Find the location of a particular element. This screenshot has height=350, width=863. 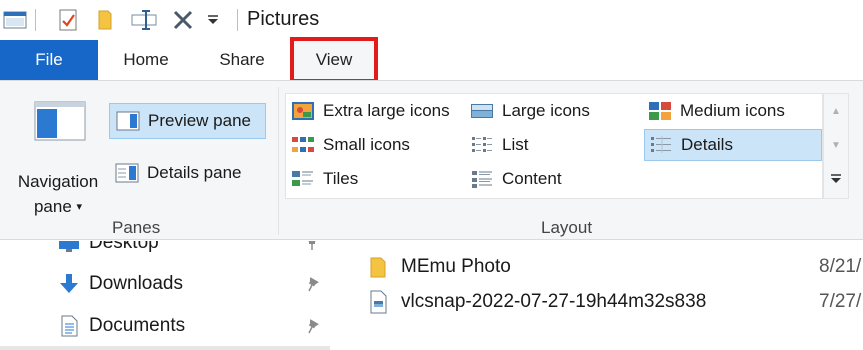

details-label: Details is located at coordinates (707, 144).